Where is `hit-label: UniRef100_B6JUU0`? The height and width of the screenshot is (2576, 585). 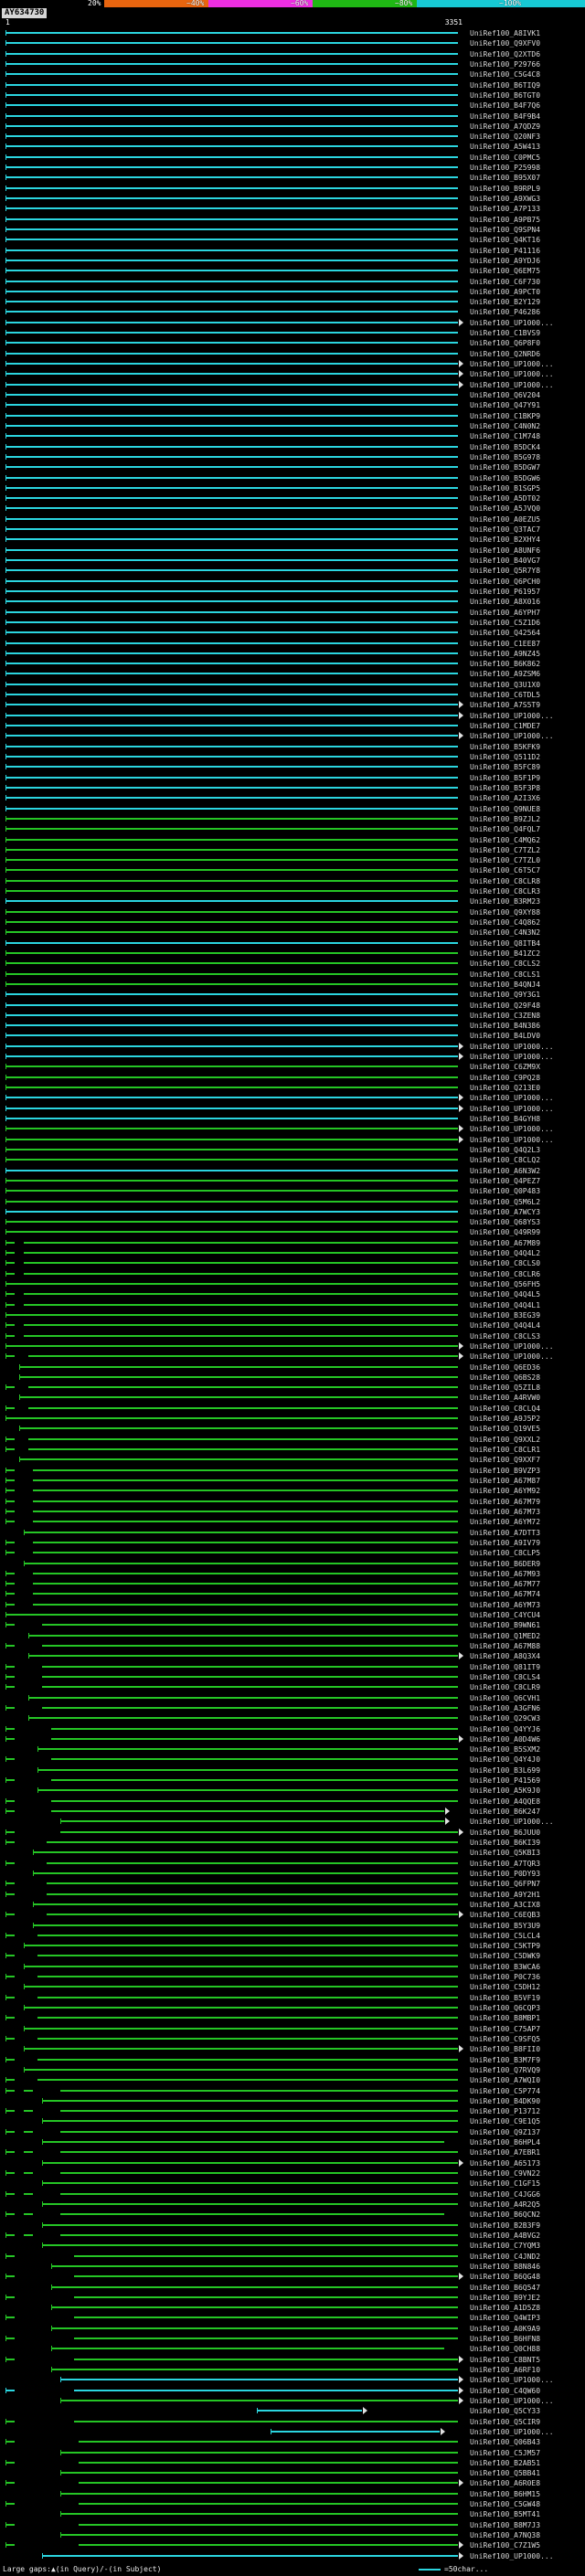 hit-label: UniRef100_B6JUU0 is located at coordinates (505, 1833).